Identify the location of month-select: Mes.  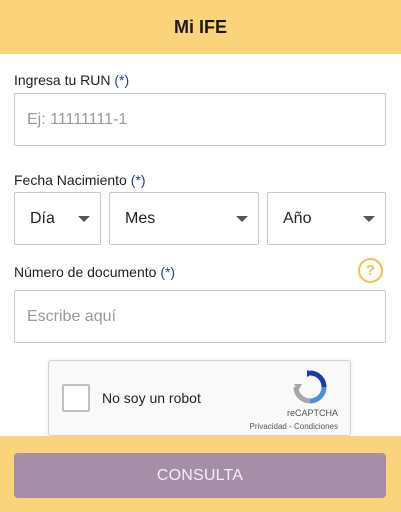
(184, 218).